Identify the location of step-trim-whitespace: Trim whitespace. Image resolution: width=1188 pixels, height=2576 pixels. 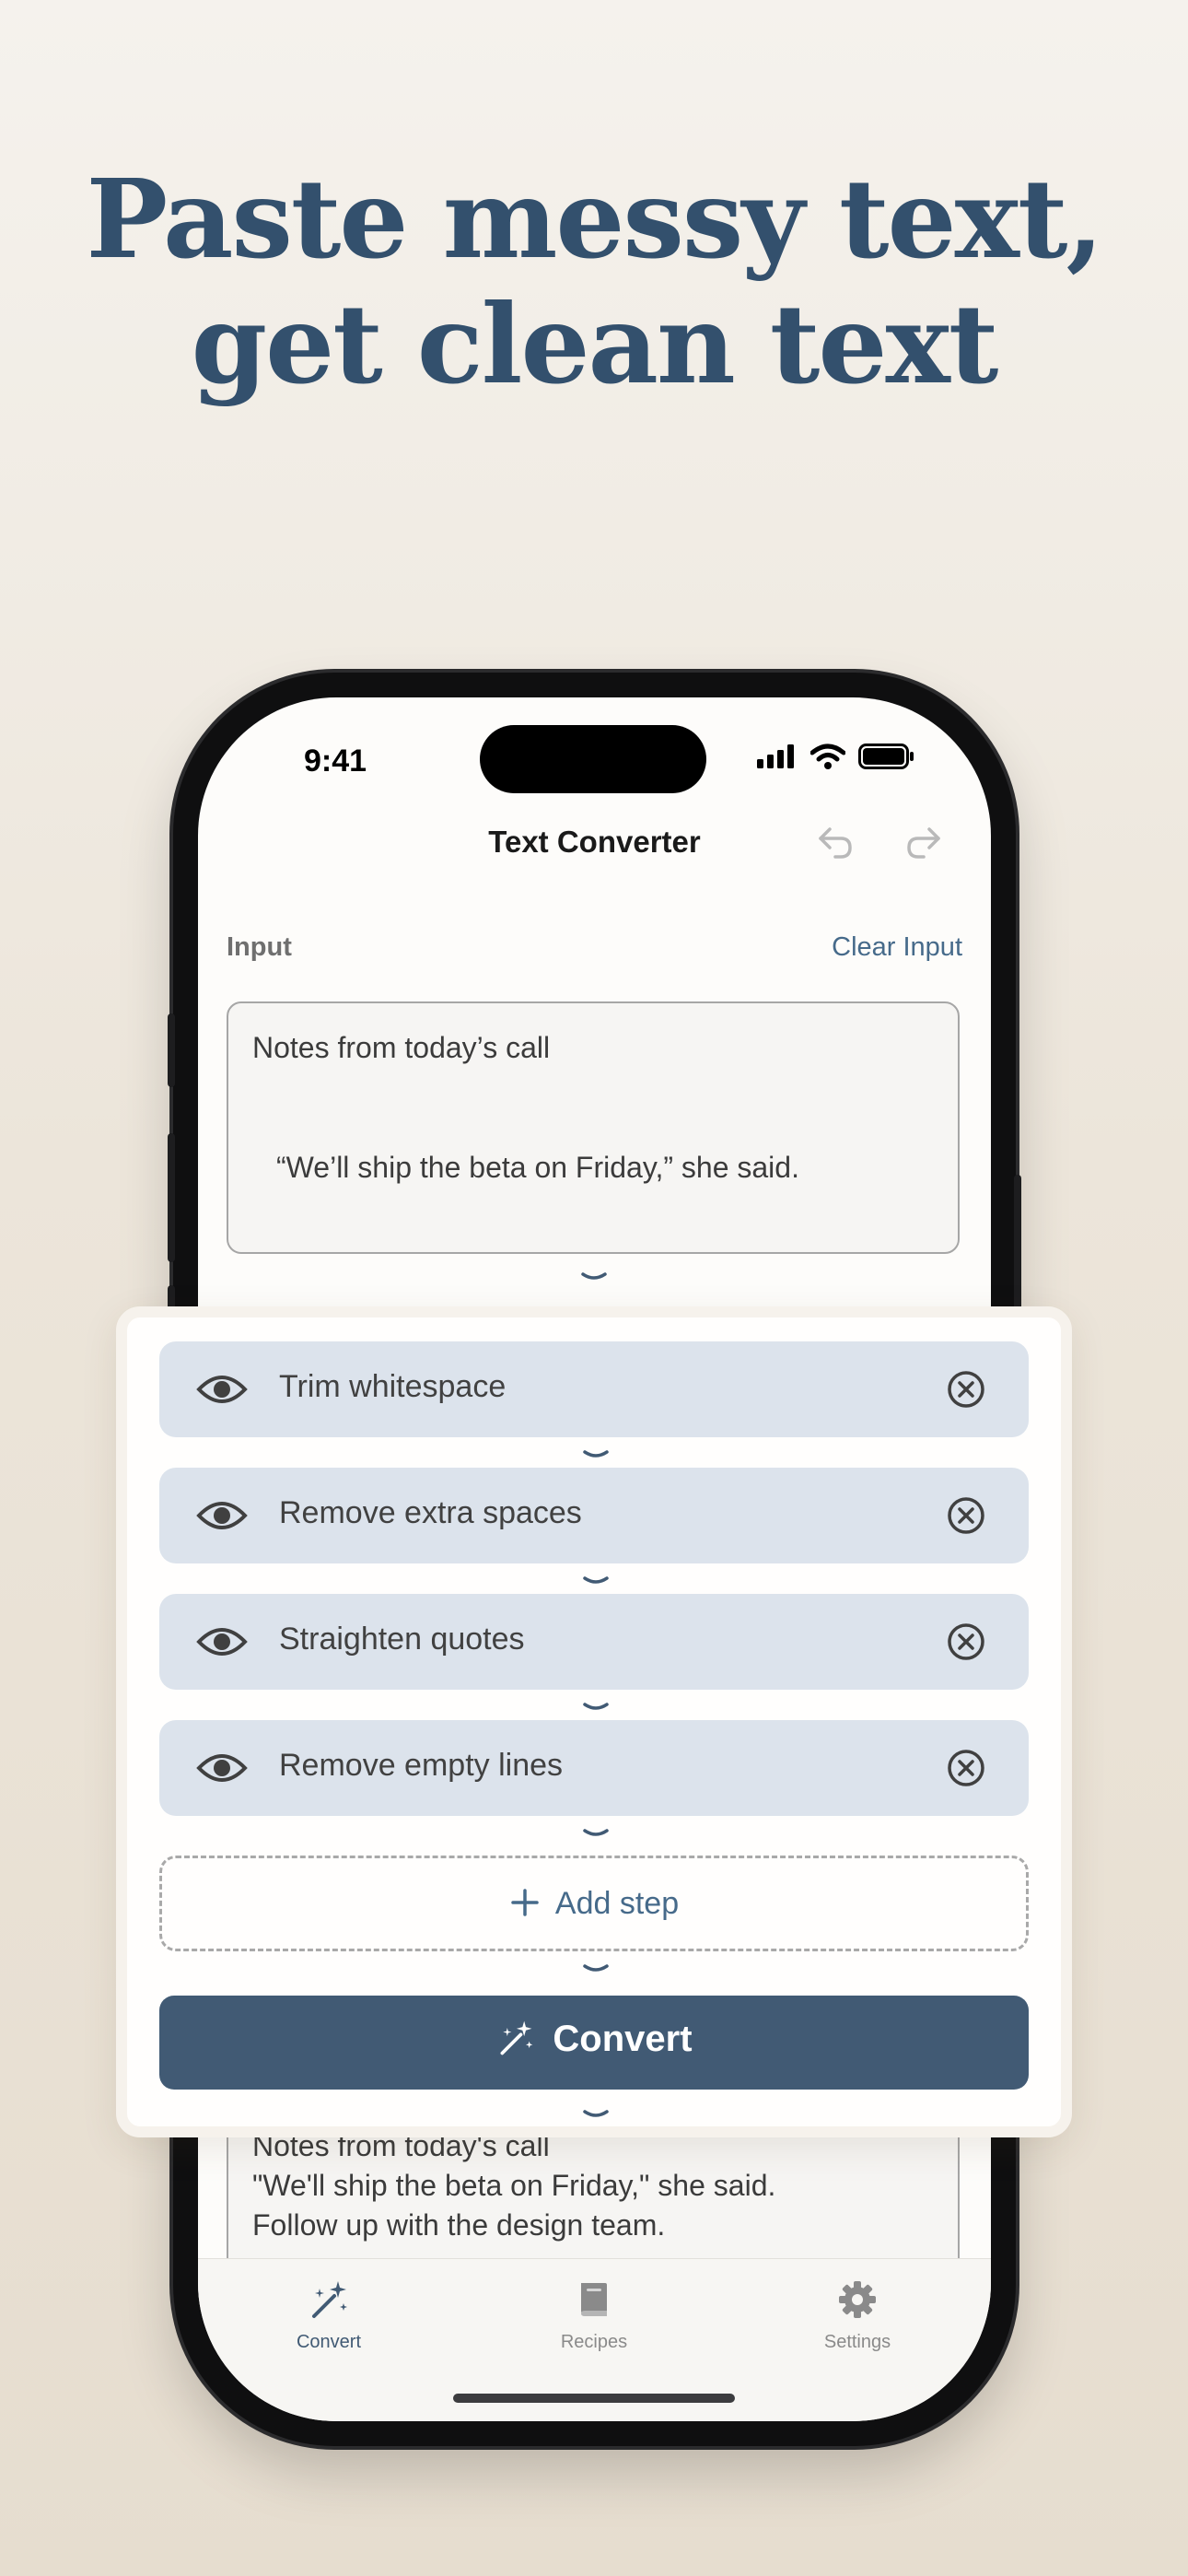
(594, 1389).